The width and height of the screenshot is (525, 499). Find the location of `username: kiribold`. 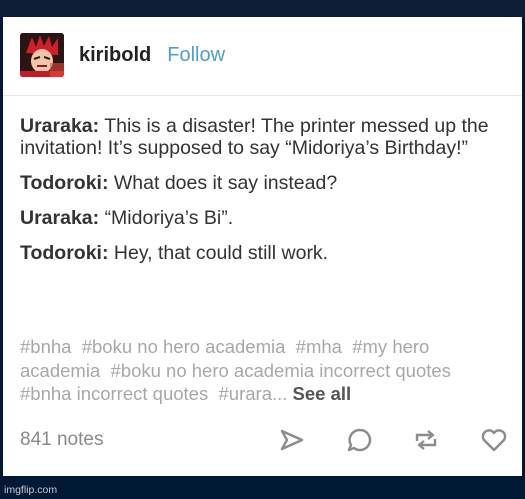

username: kiribold is located at coordinates (115, 55).